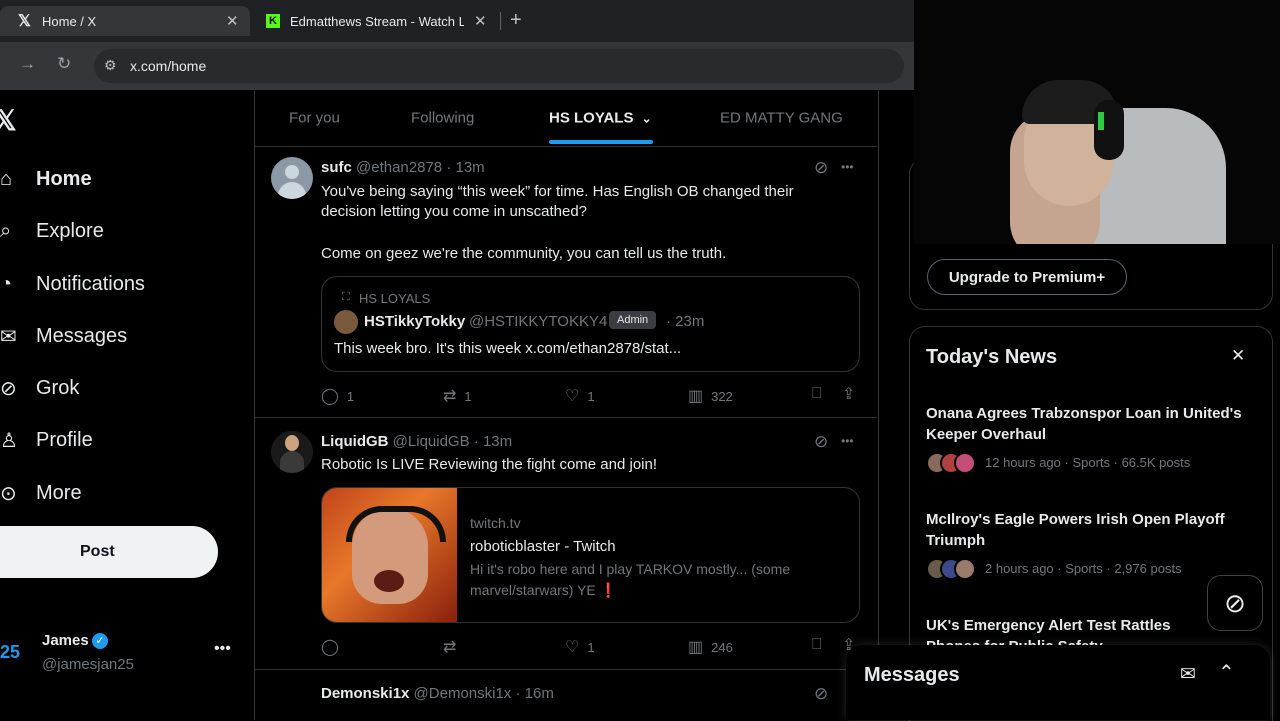 This screenshot has height=721, width=1280. I want to click on reply-button: ◯ 1, so click(337, 396).